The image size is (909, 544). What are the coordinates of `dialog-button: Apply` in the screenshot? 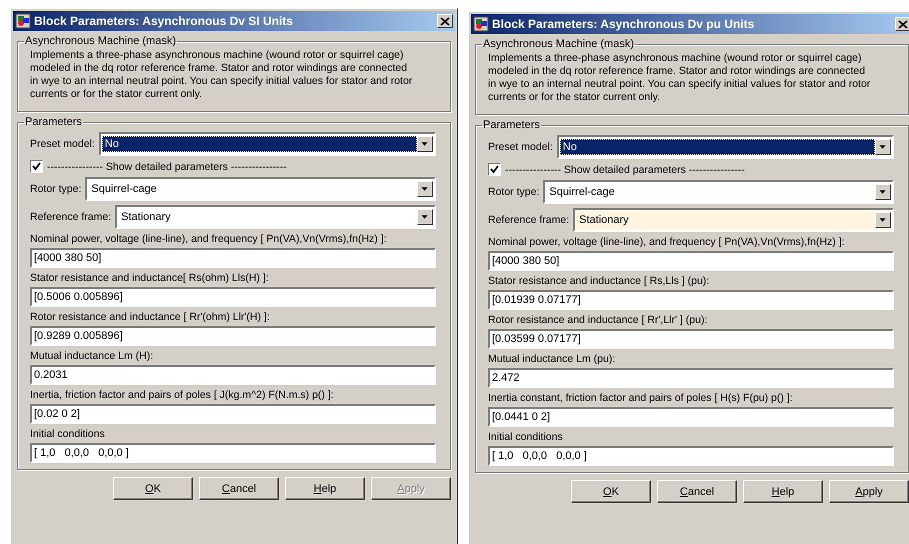 It's located at (869, 491).